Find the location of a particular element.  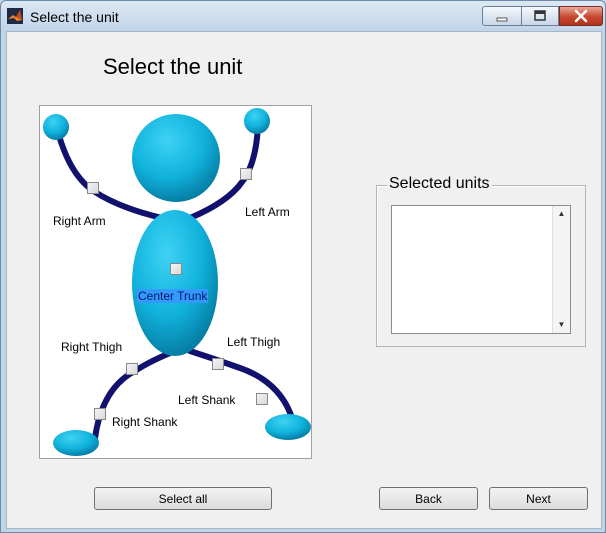

listbox-scrollbar: ▲ ▼ is located at coordinates (561, 269).